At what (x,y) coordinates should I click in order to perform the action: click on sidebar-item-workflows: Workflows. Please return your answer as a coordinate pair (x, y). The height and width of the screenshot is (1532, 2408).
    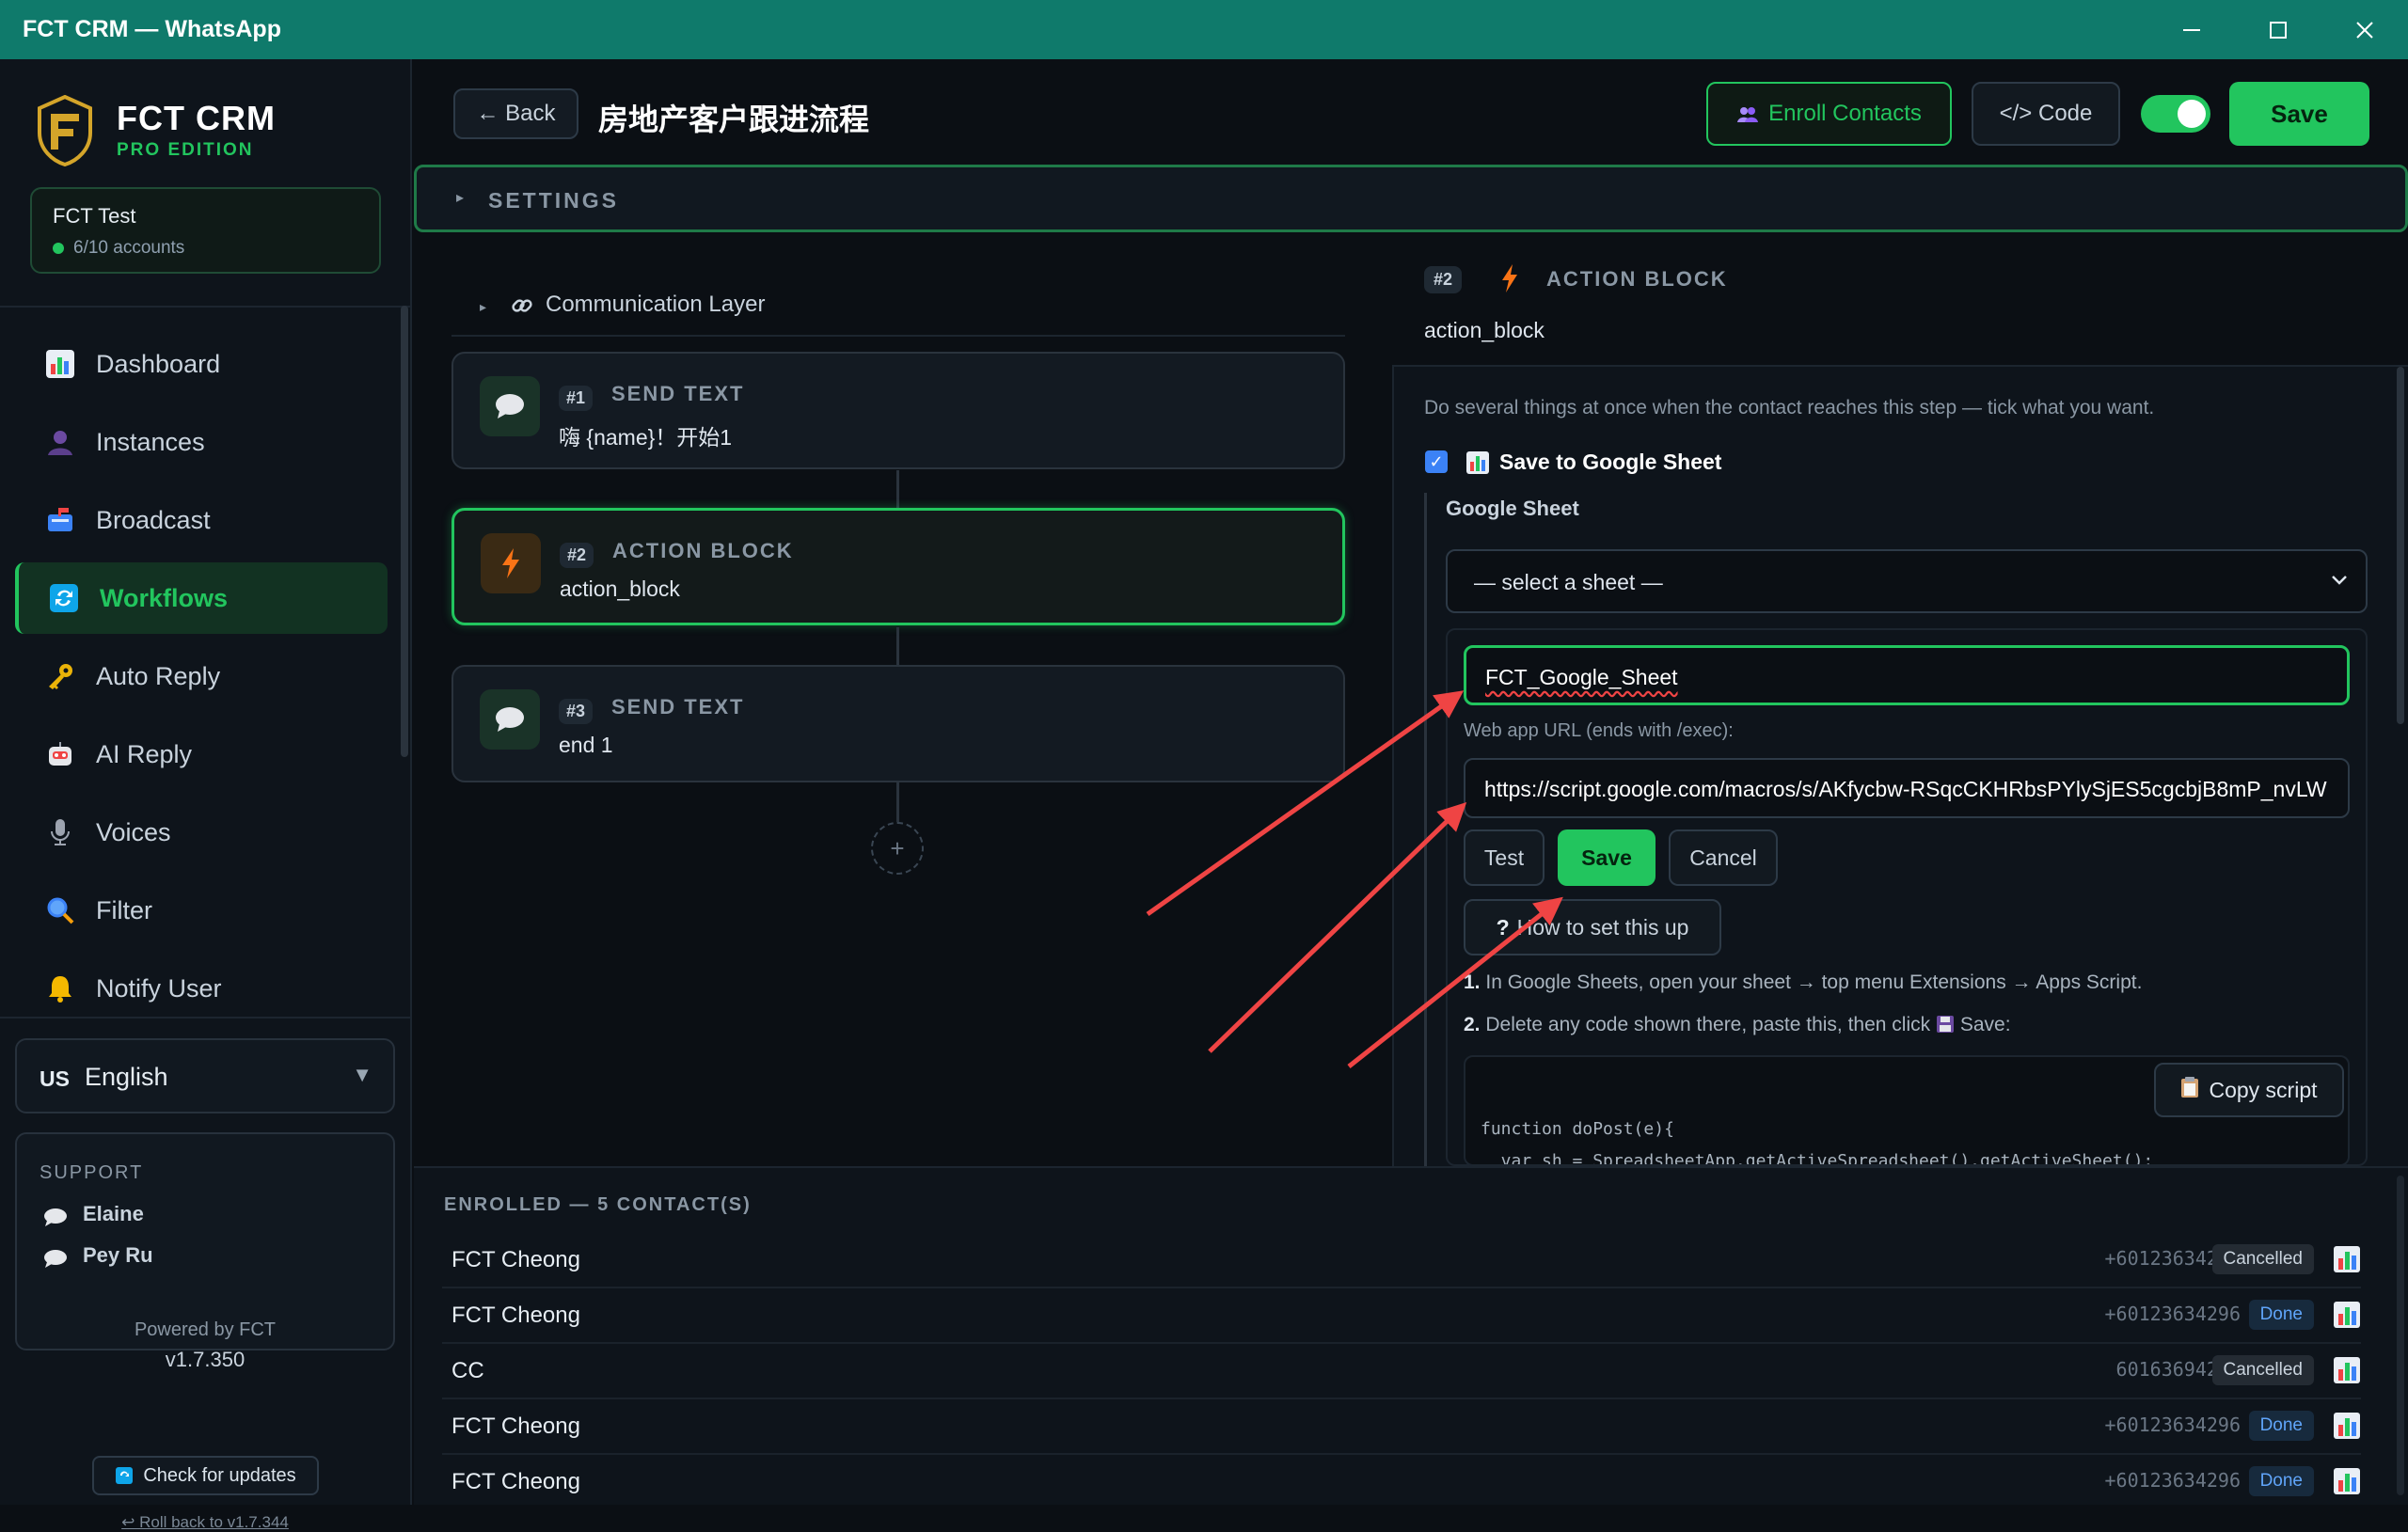
    Looking at the image, I should click on (202, 598).